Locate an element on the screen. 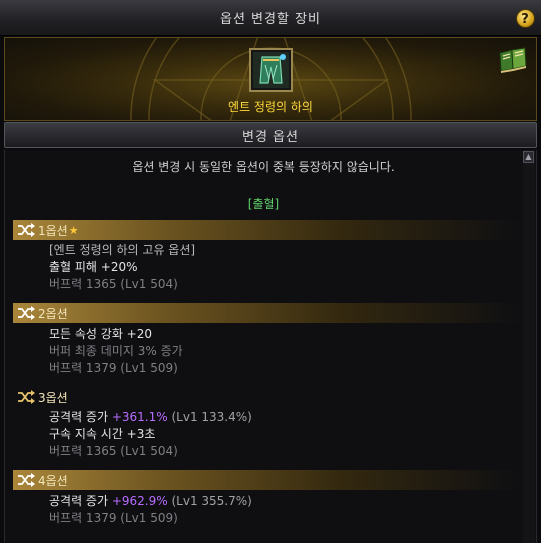 The image size is (541, 543). option-3-buff: 버프력 1365 (Lv1 504) is located at coordinates (113, 451).